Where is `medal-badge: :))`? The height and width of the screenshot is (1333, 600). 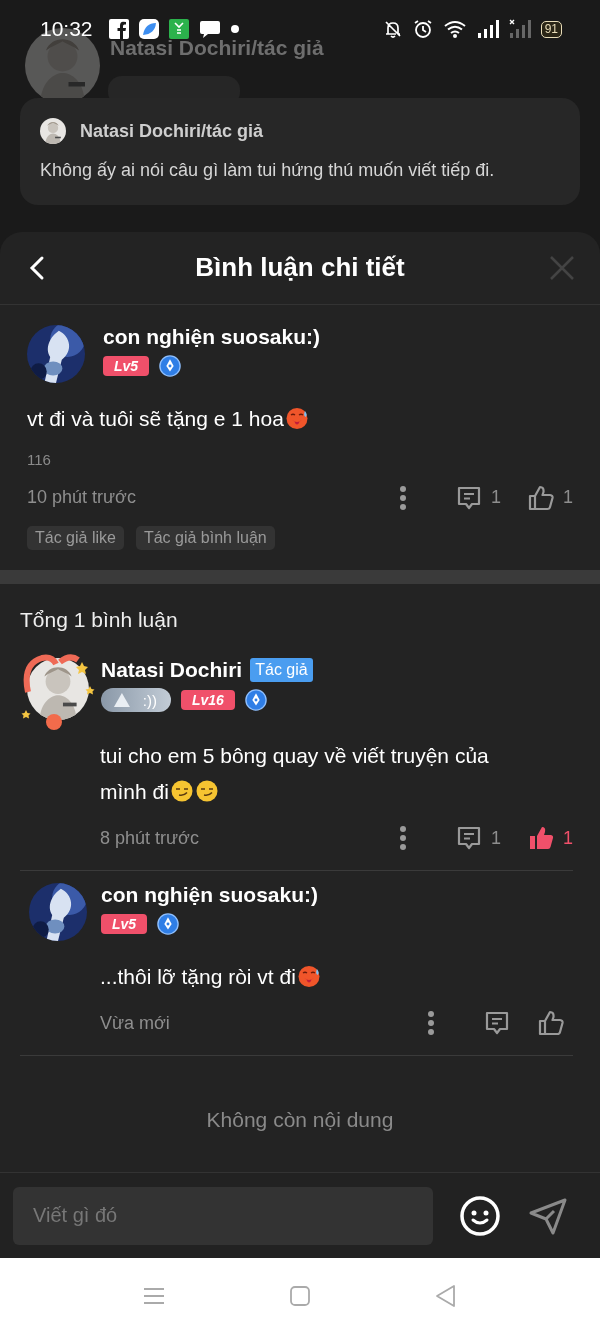 medal-badge: :)) is located at coordinates (136, 700).